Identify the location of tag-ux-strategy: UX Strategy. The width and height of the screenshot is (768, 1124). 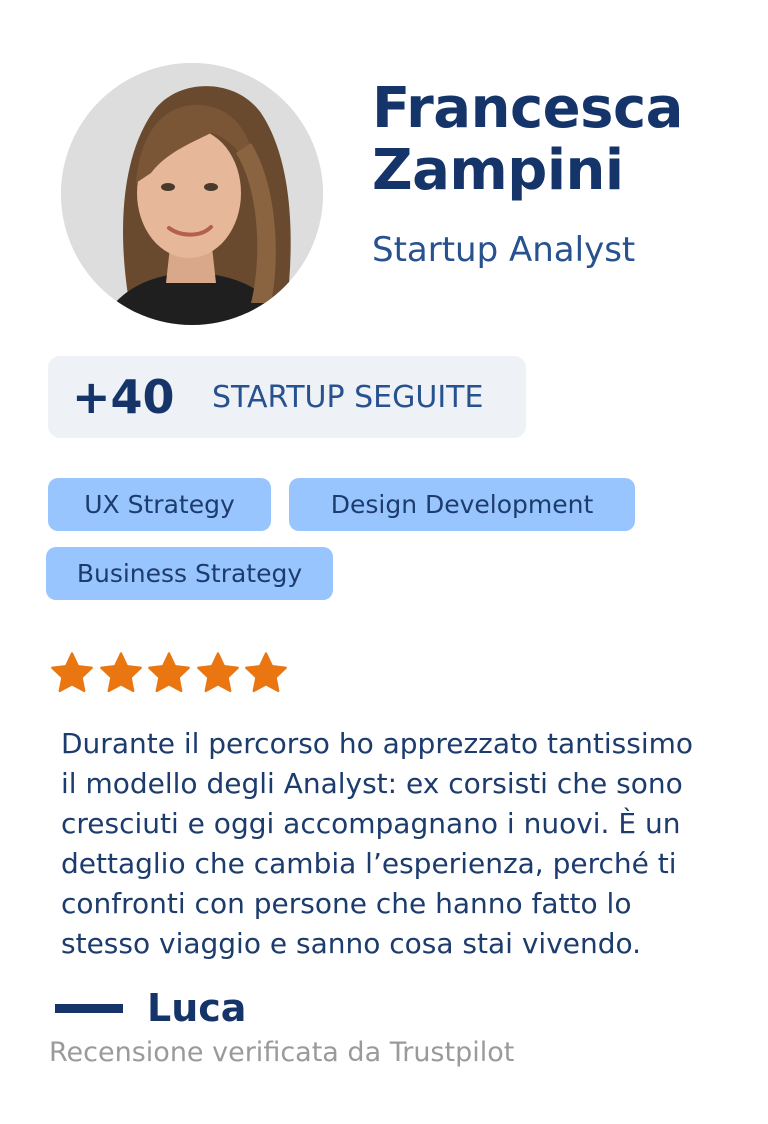
(159, 504).